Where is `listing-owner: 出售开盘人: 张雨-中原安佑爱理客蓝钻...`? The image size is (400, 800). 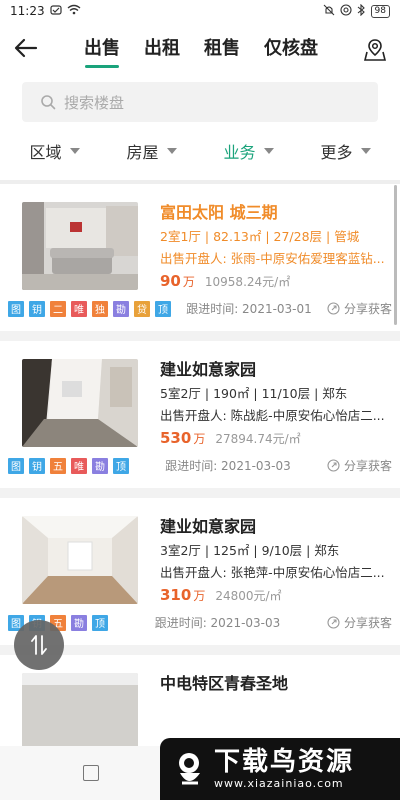 listing-owner: 出售开盘人: 张雨-中原安佑爱理客蓝钻... is located at coordinates (272, 258).